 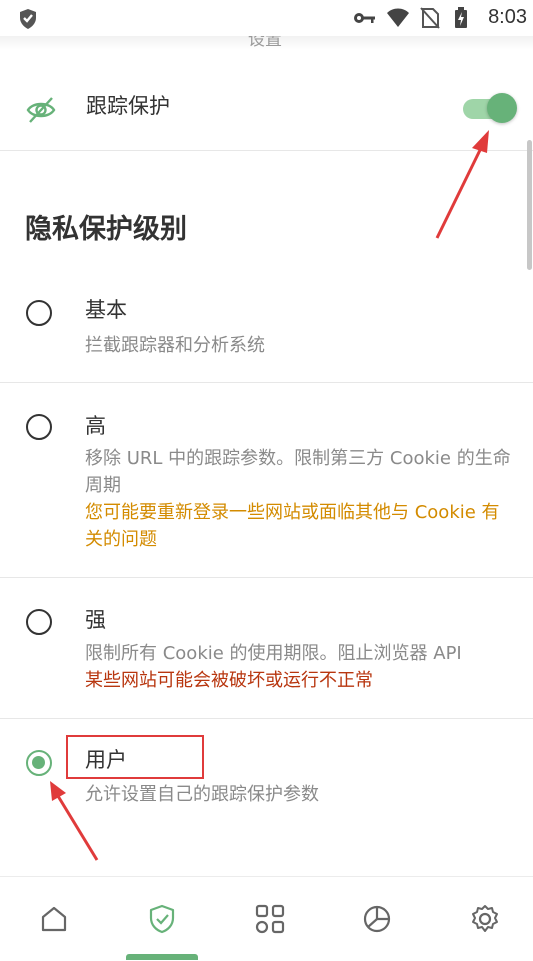 I want to click on apps-icon, so click(x=270, y=919).